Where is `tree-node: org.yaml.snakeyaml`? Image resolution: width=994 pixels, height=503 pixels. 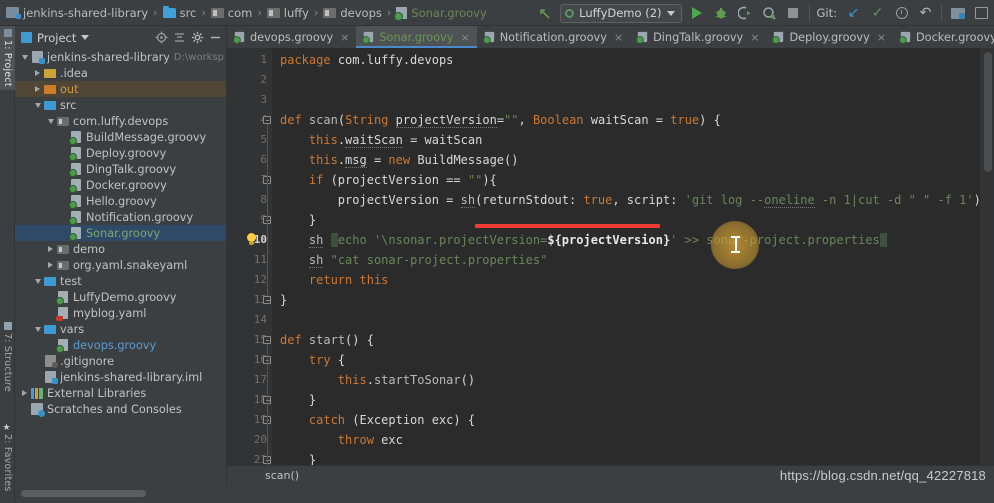
tree-node: org.yaml.snakeyaml is located at coordinates (120, 265).